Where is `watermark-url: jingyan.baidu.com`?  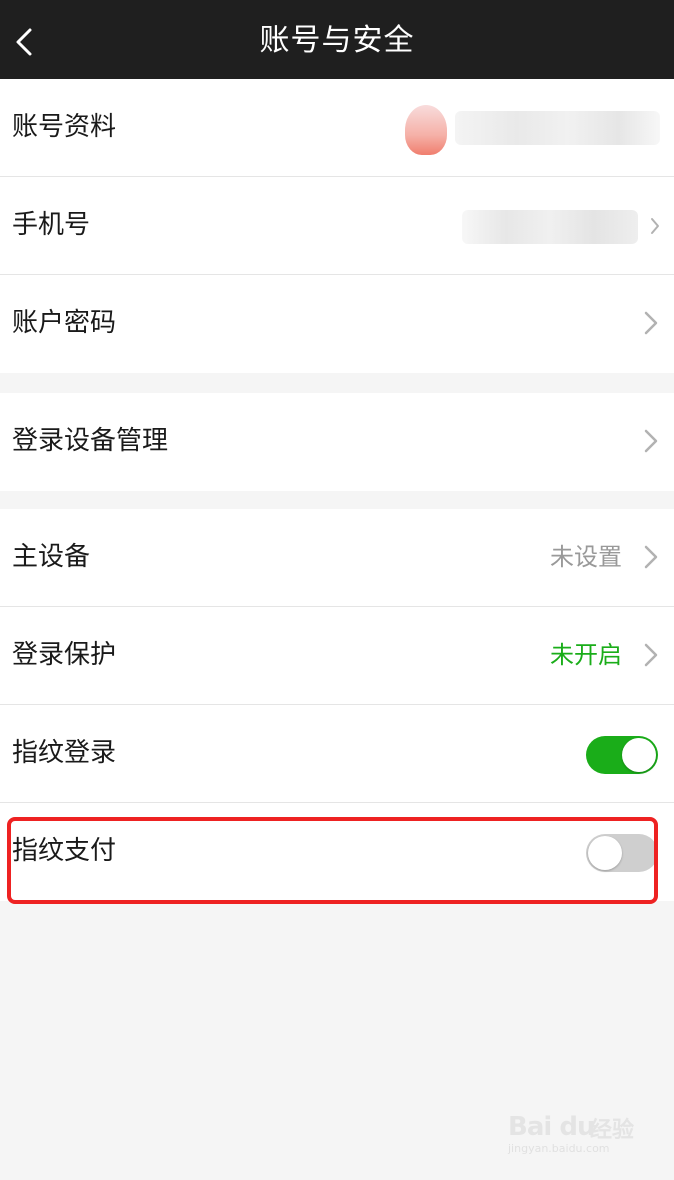 watermark-url: jingyan.baidu.com is located at coordinates (559, 1148).